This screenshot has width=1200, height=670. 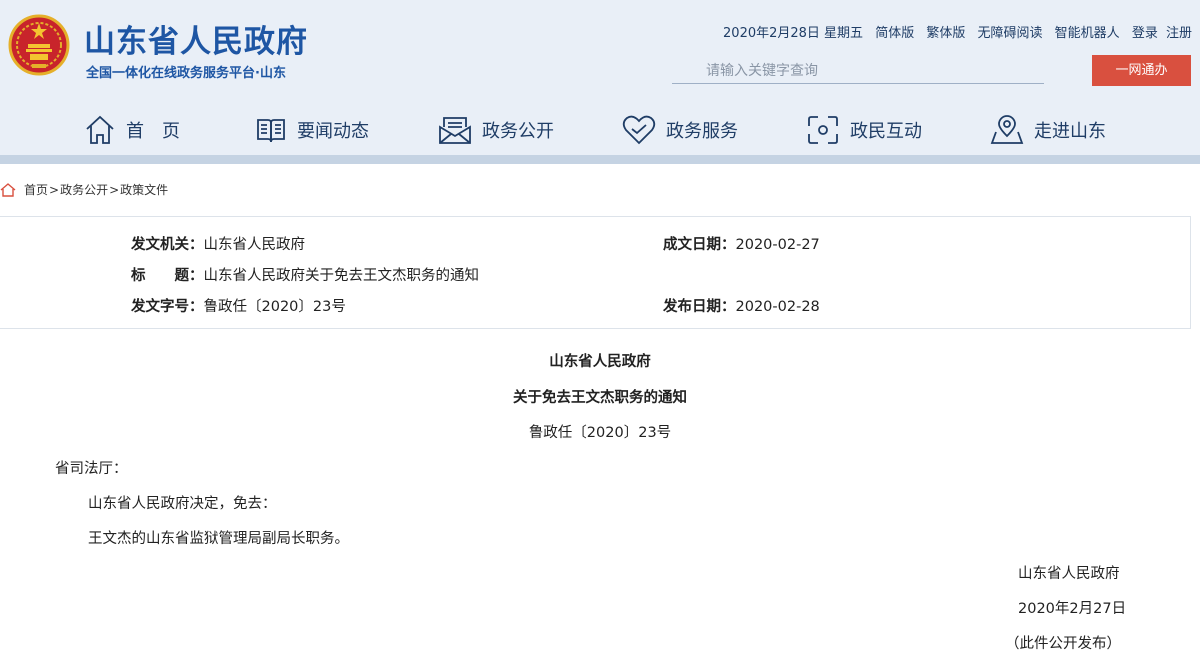 I want to click on meta-issuer-value: 山东省人民政府, so click(x=254, y=245).